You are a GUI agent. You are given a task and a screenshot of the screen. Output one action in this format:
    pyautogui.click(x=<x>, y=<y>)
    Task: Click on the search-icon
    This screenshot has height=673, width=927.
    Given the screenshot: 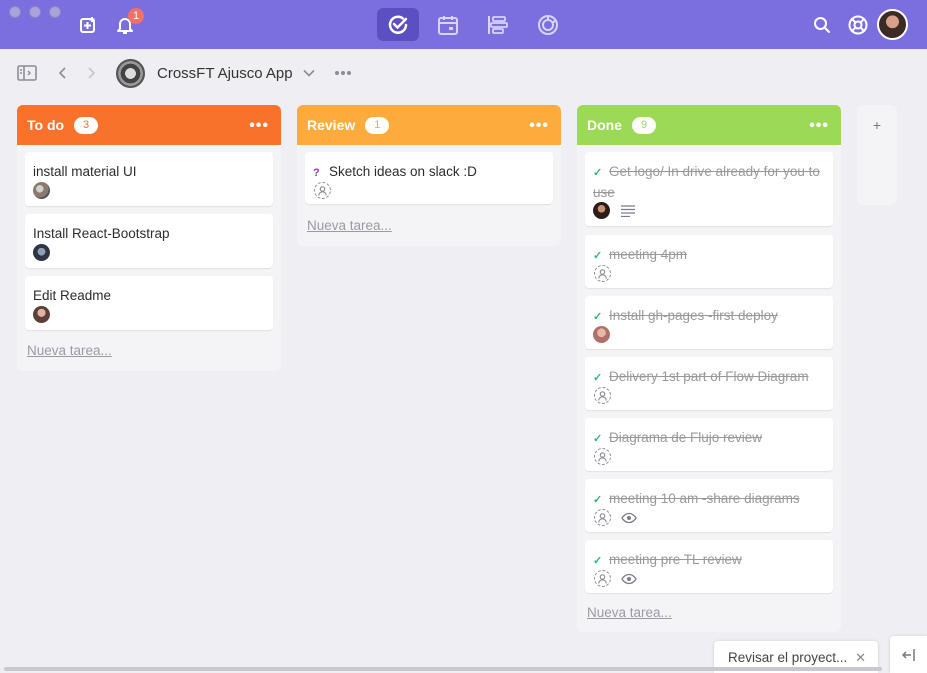 What is the action you would take?
    pyautogui.click(x=822, y=25)
    